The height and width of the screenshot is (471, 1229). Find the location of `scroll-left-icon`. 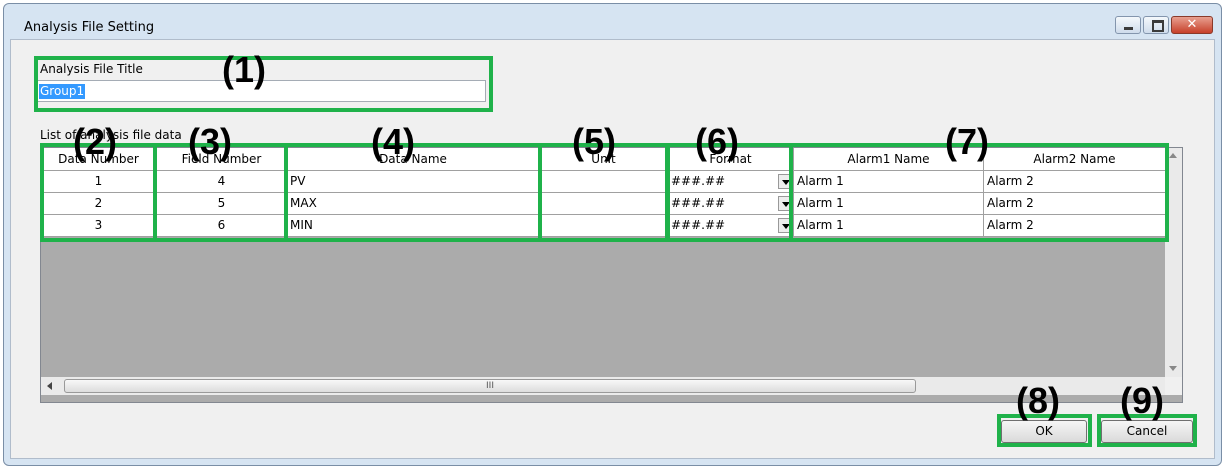

scroll-left-icon is located at coordinates (49, 386).